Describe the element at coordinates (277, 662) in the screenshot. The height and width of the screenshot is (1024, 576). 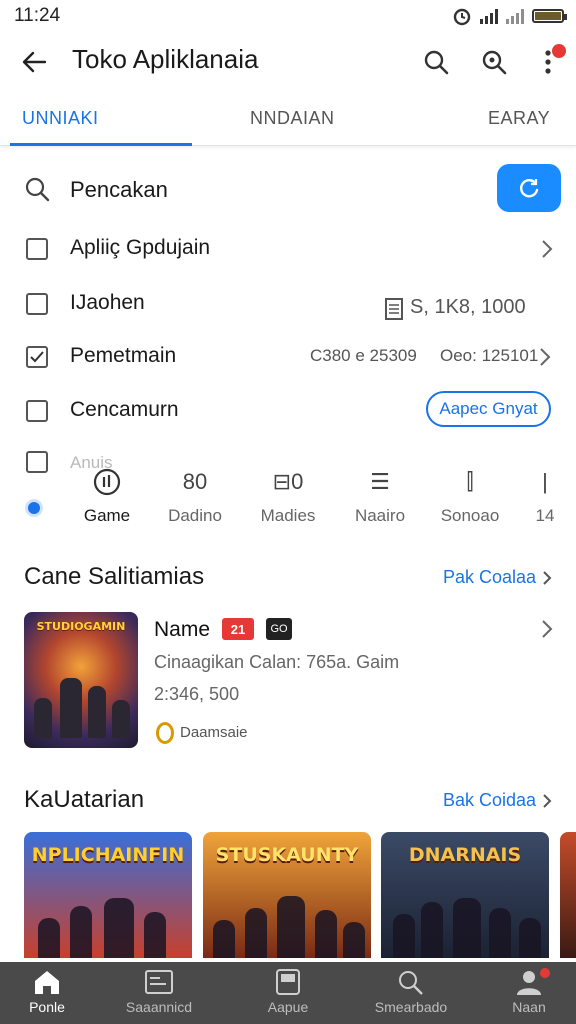
I see `app-description: Cinaagikan Calan: 765a. Gaim` at that location.